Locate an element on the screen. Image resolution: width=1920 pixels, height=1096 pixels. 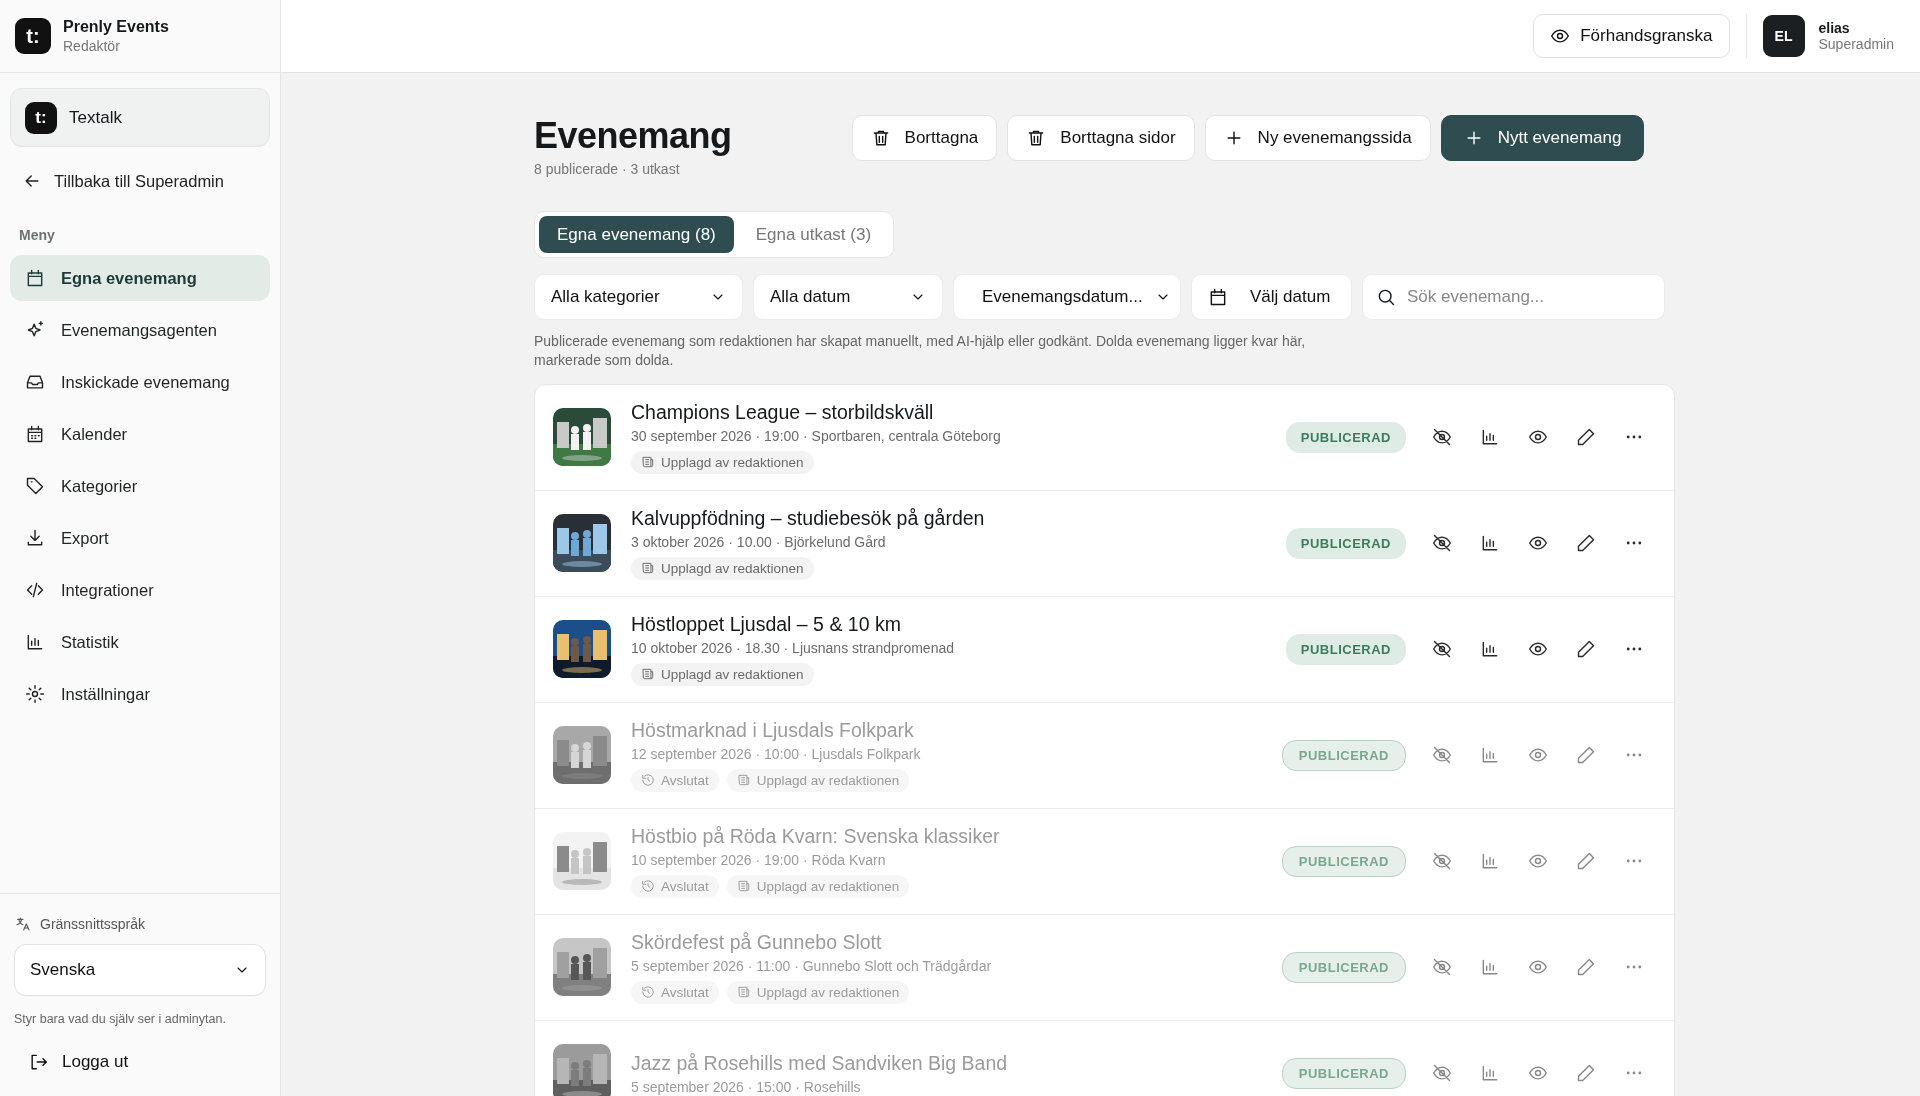
event-meta: 12 september 2026 · 10:00 · Ljusdals Folkpark is located at coordinates (776, 753).